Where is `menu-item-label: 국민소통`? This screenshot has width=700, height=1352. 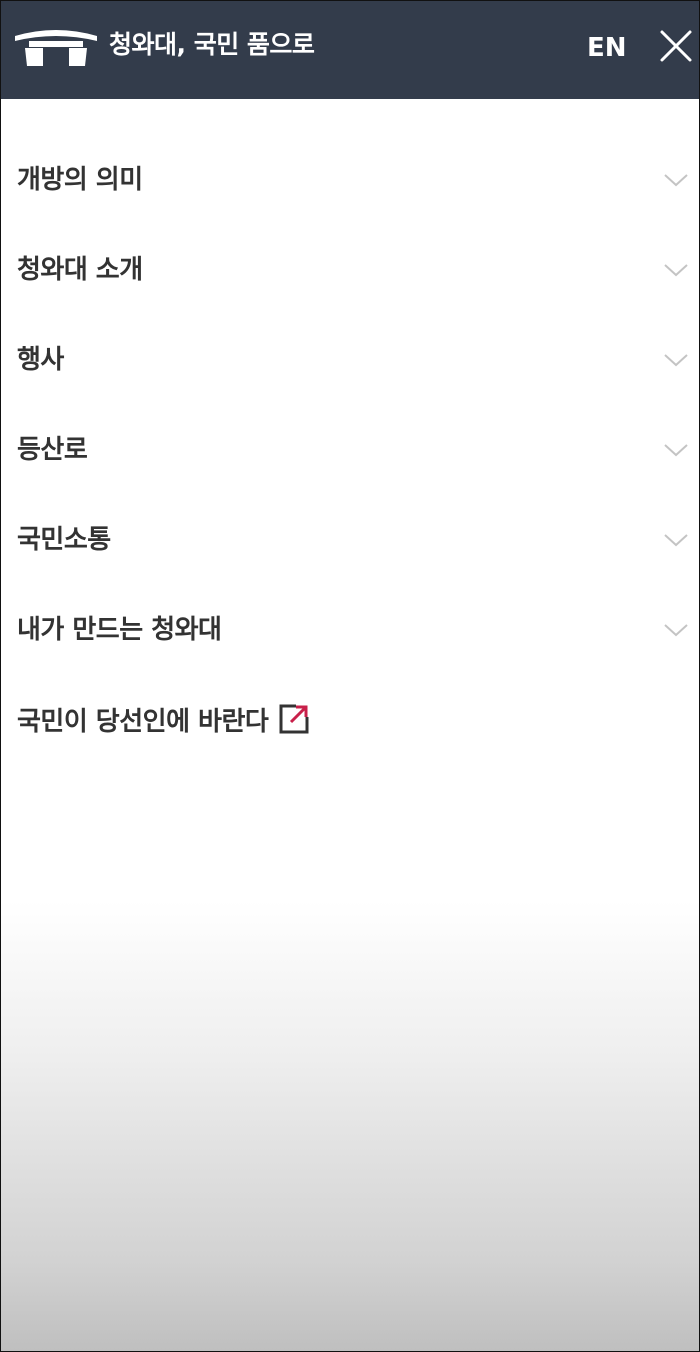 menu-item-label: 국민소통 is located at coordinates (64, 540).